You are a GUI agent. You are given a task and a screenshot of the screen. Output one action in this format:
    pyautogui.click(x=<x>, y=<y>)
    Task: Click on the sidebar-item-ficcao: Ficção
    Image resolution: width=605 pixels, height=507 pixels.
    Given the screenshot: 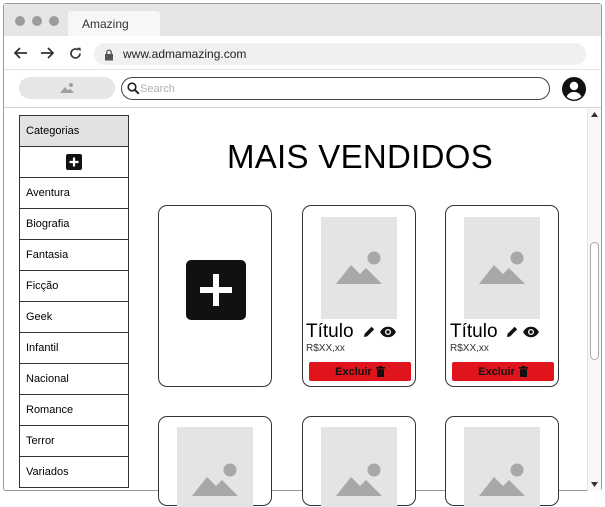 What is the action you would take?
    pyautogui.click(x=74, y=286)
    